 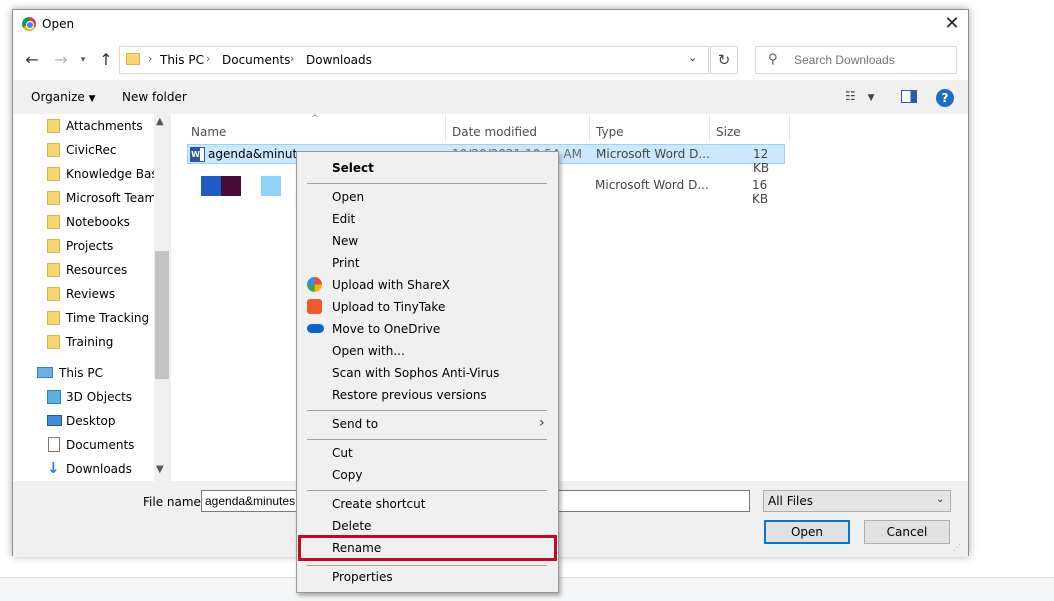 I want to click on menu-item-label: Print, so click(x=346, y=263).